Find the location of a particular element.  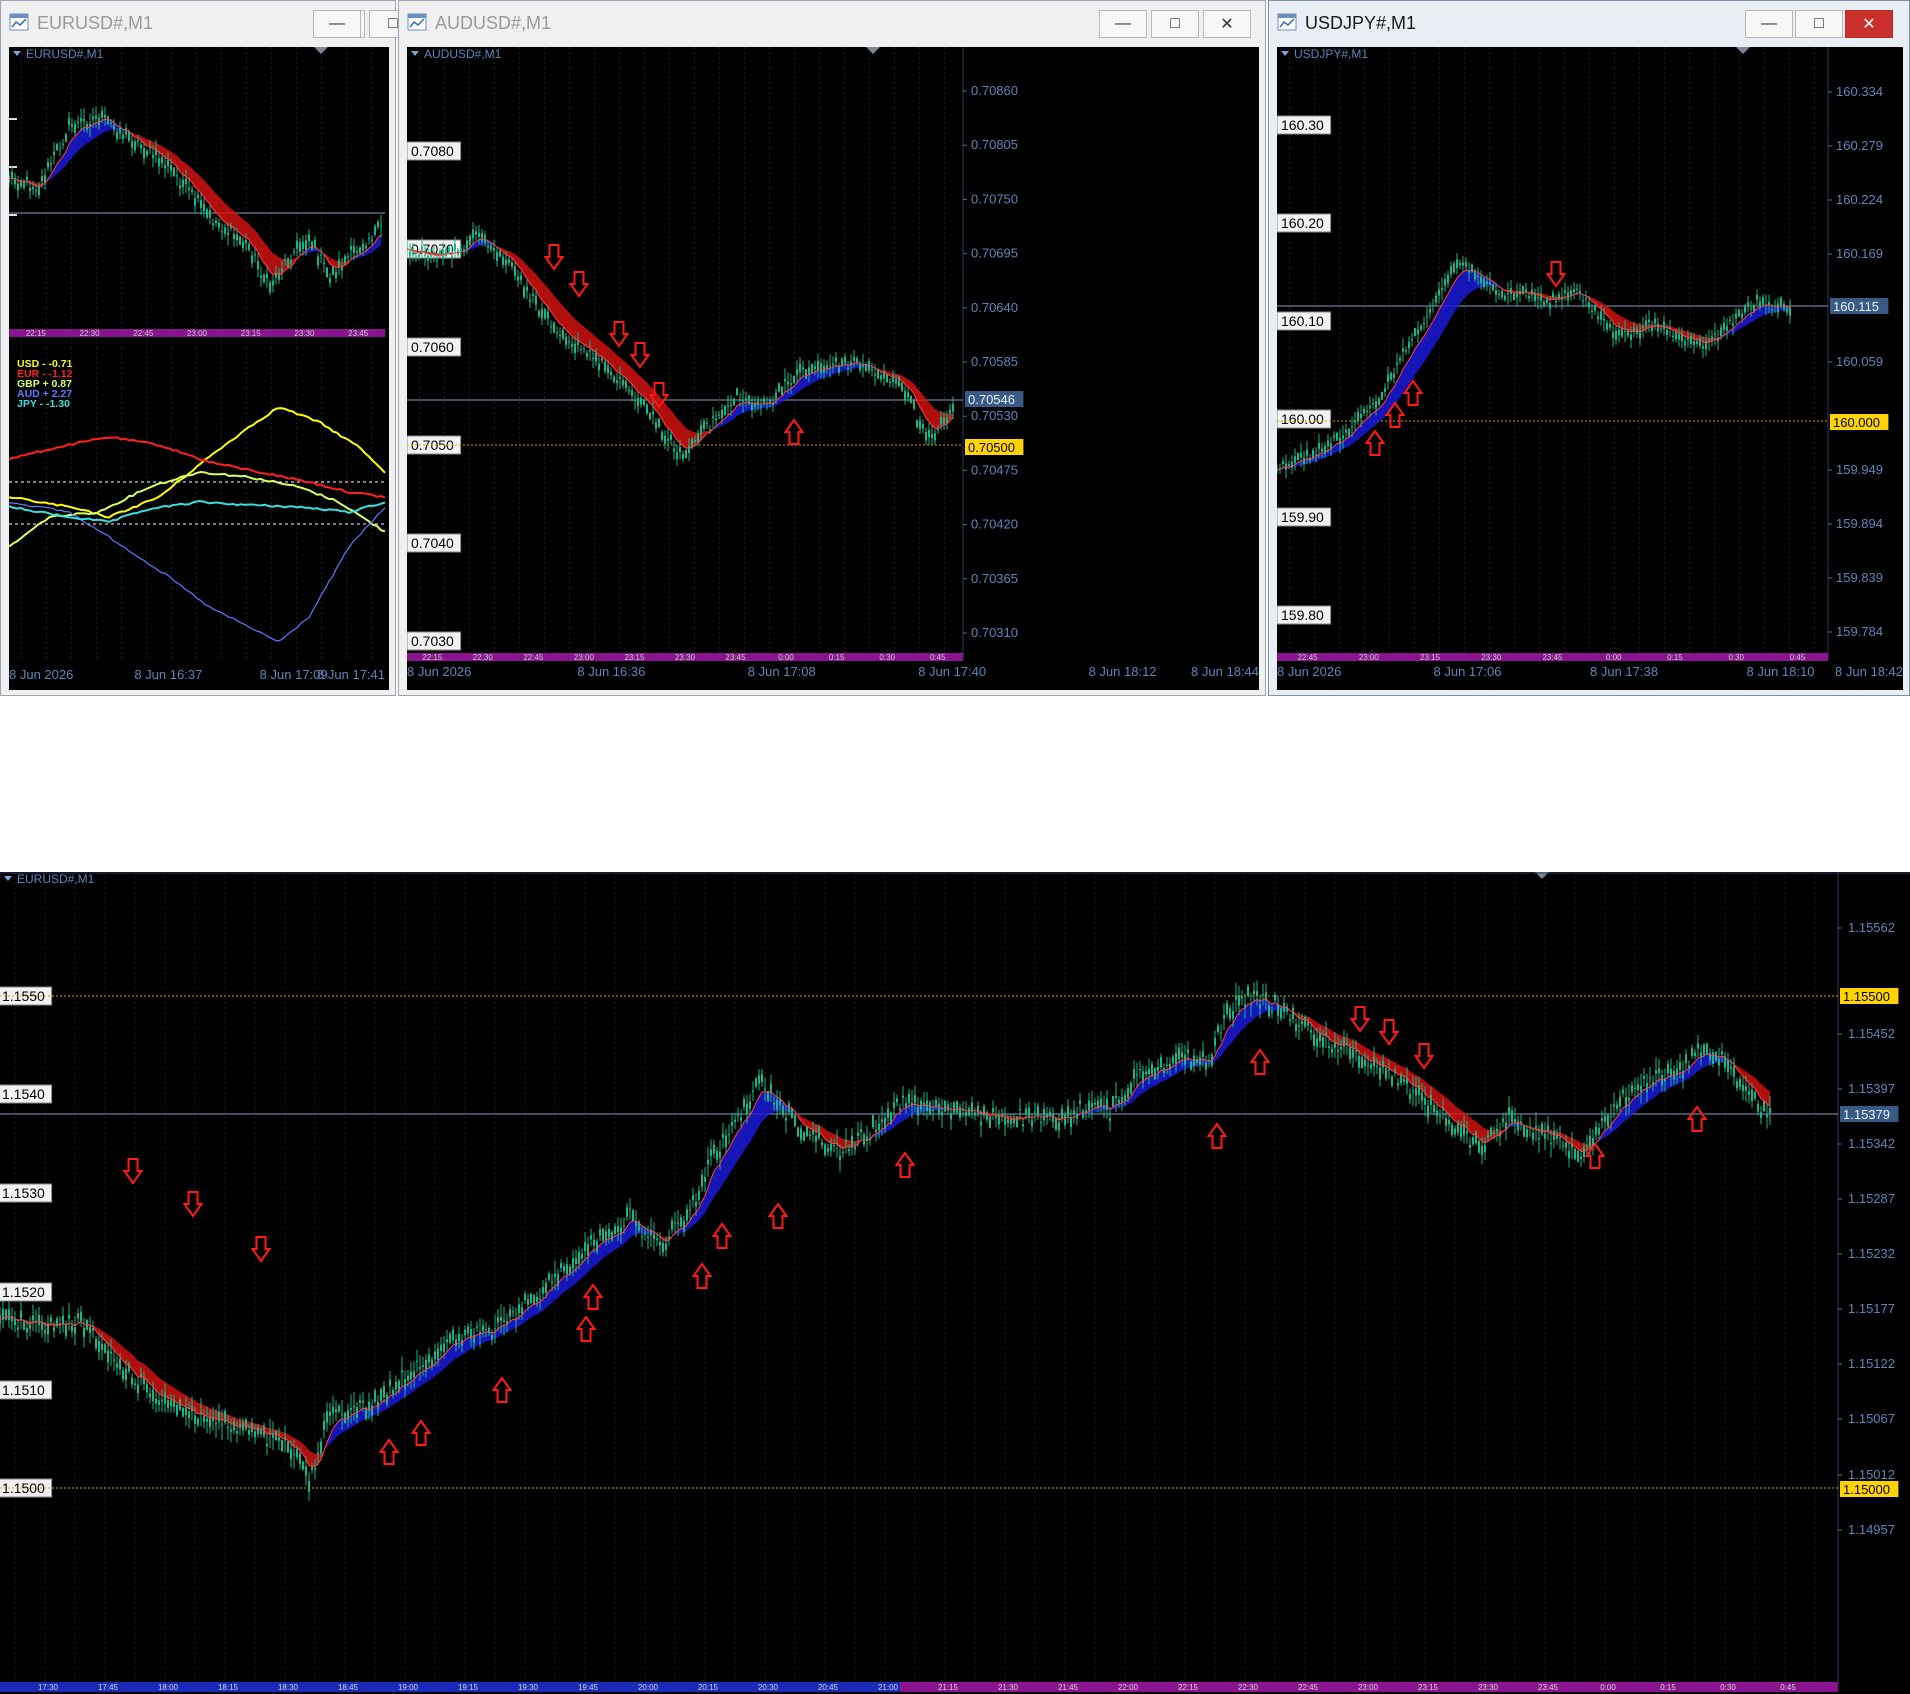

time-strip-label: 0:45 is located at coordinates (938, 657).